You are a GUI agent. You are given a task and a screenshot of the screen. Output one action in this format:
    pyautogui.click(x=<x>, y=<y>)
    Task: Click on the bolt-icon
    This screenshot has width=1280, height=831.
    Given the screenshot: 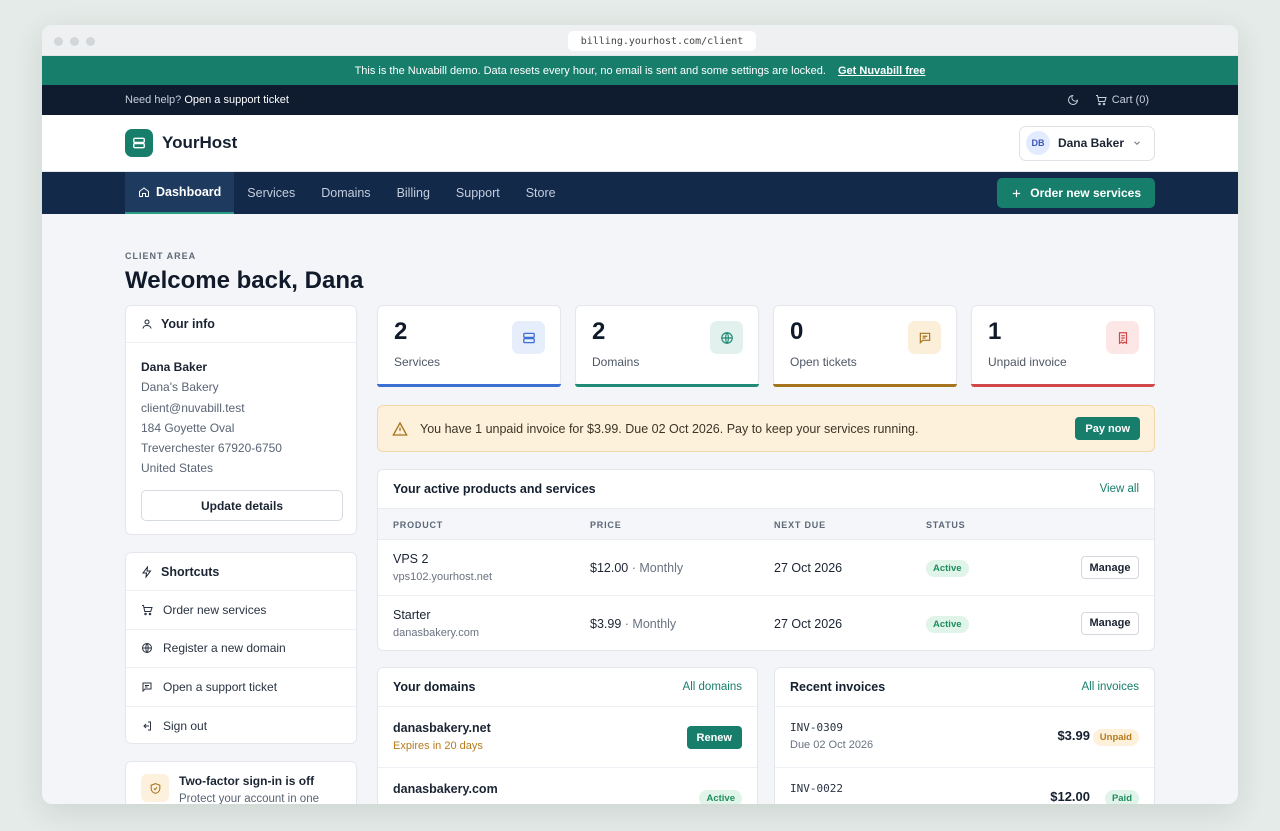 What is the action you would take?
    pyautogui.click(x=147, y=571)
    